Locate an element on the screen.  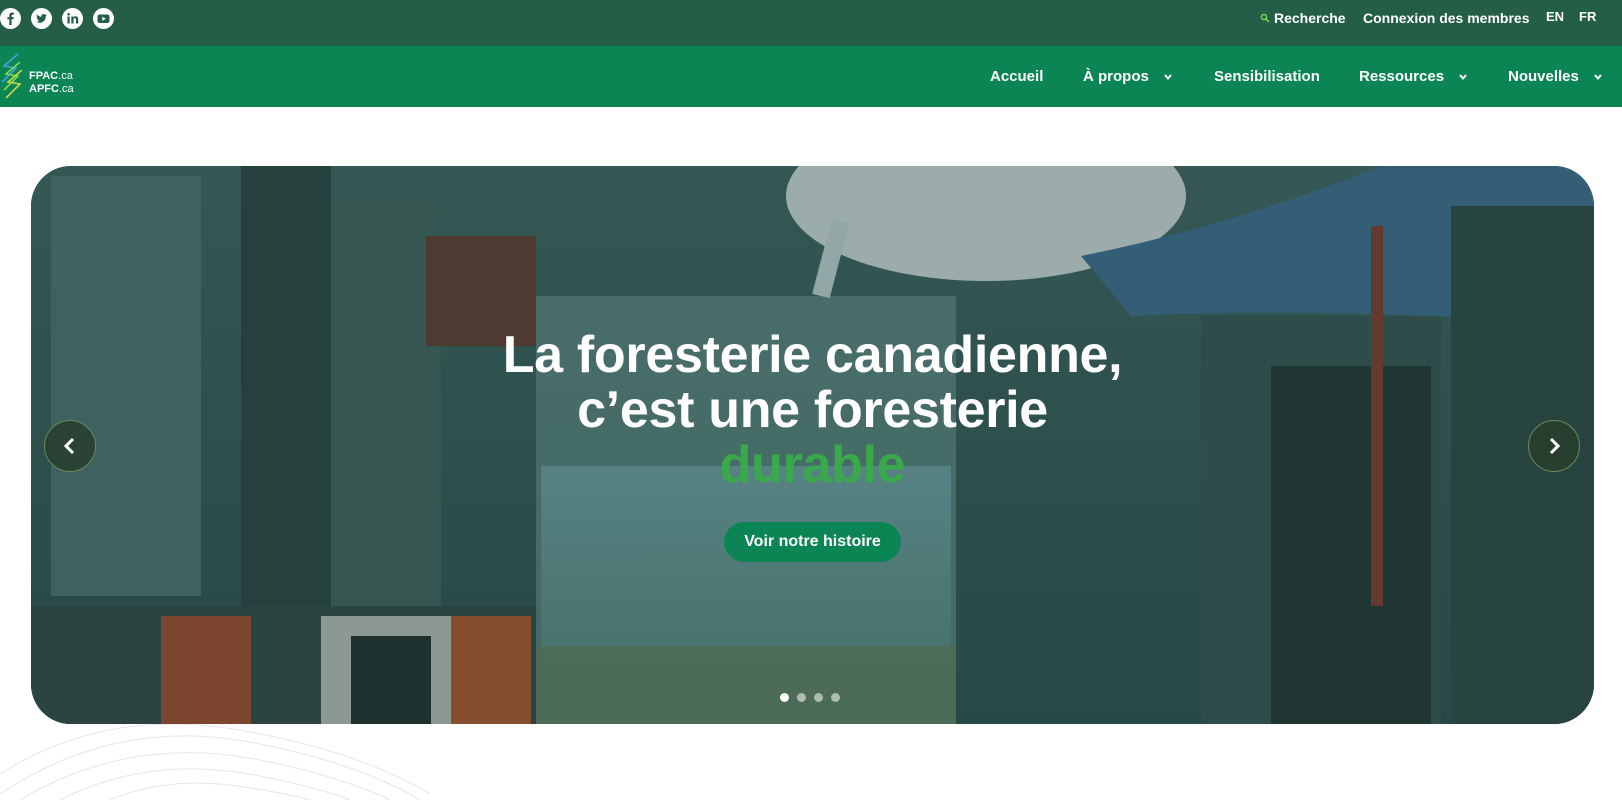
previous-slide-button is located at coordinates (70, 446).